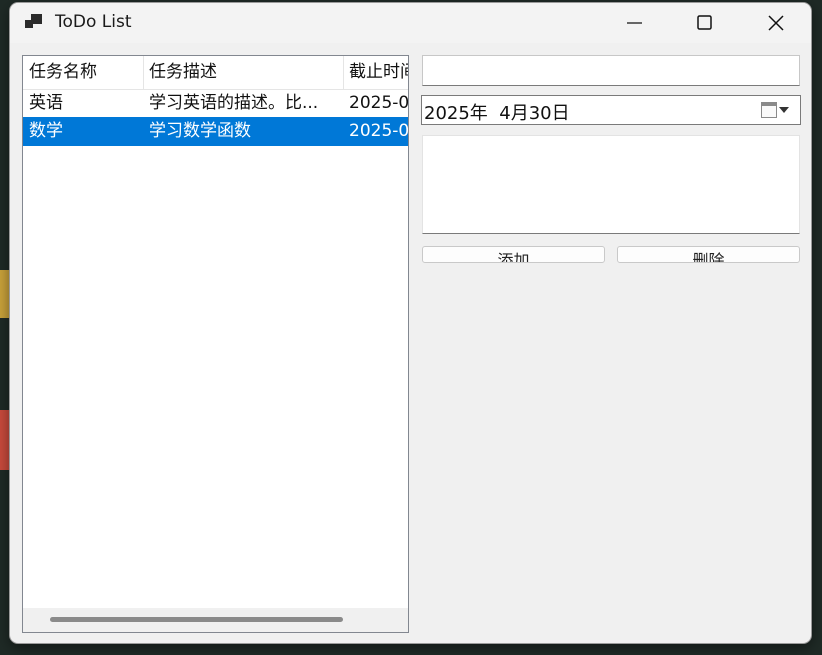 Image resolution: width=822 pixels, height=655 pixels. I want to click on table-row: 英语 学习英语的描述。比... 2025-04-30, so click(215, 103).